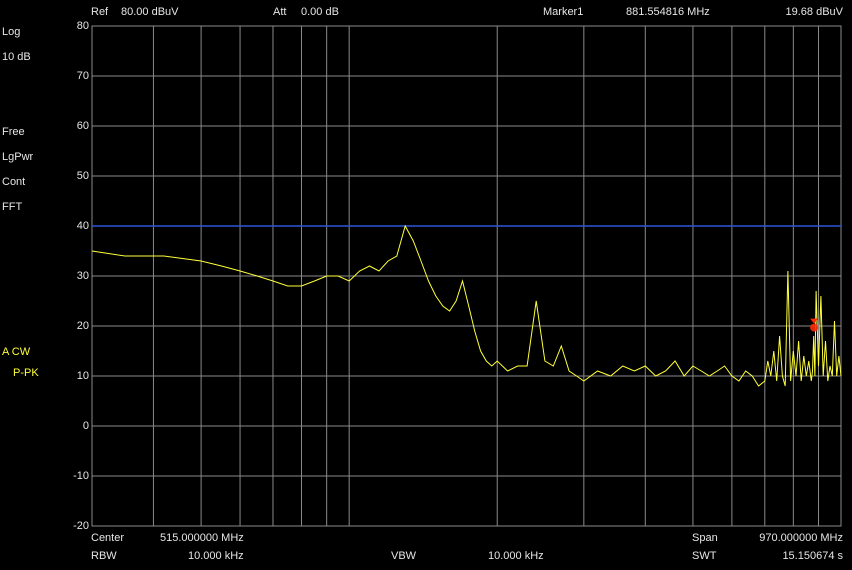 This screenshot has height=570, width=852. Describe the element at coordinates (814, 327) in the screenshot. I see `marker-point` at that location.